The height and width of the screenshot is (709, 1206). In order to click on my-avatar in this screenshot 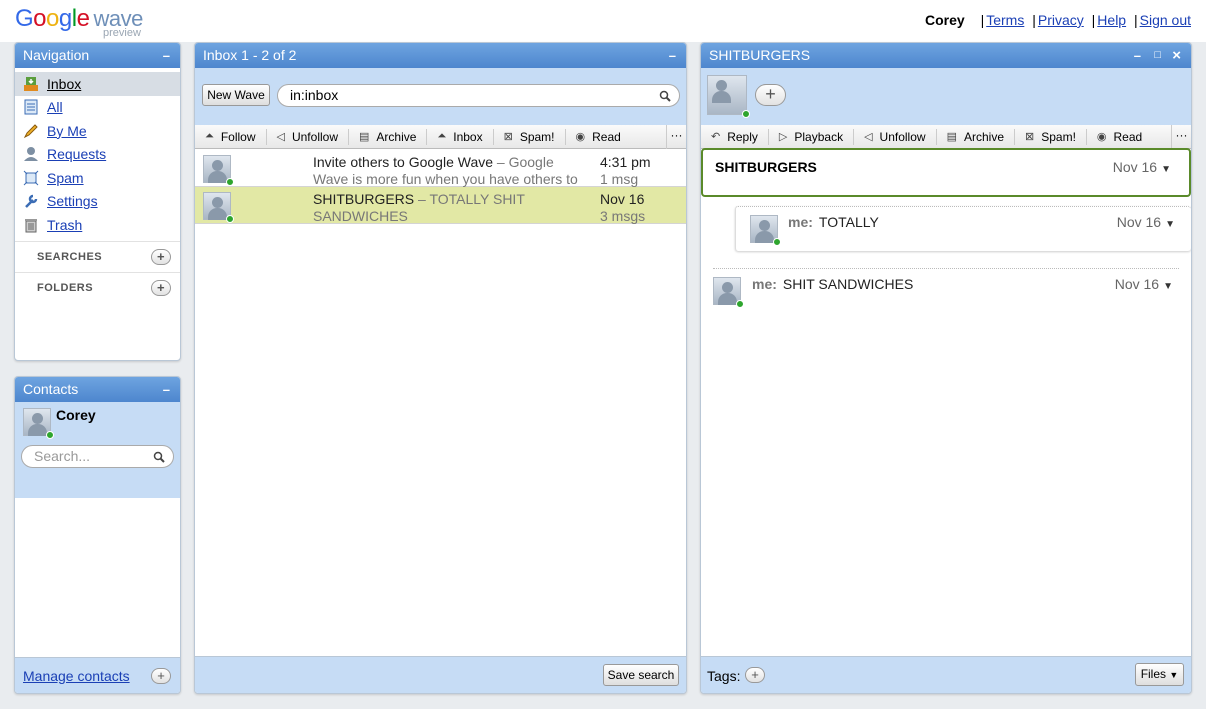, I will do `click(38, 423)`.